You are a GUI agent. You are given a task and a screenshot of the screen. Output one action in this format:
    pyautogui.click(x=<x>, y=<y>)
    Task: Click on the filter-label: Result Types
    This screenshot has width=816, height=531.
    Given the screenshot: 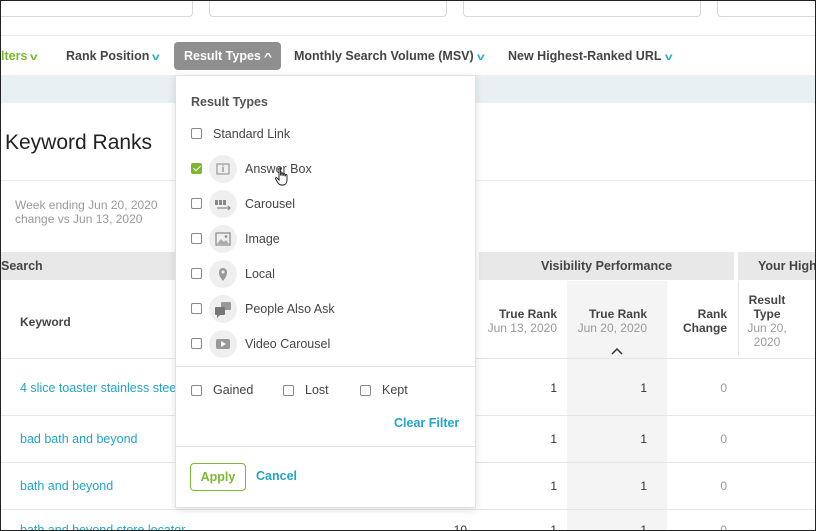 What is the action you would take?
    pyautogui.click(x=222, y=56)
    